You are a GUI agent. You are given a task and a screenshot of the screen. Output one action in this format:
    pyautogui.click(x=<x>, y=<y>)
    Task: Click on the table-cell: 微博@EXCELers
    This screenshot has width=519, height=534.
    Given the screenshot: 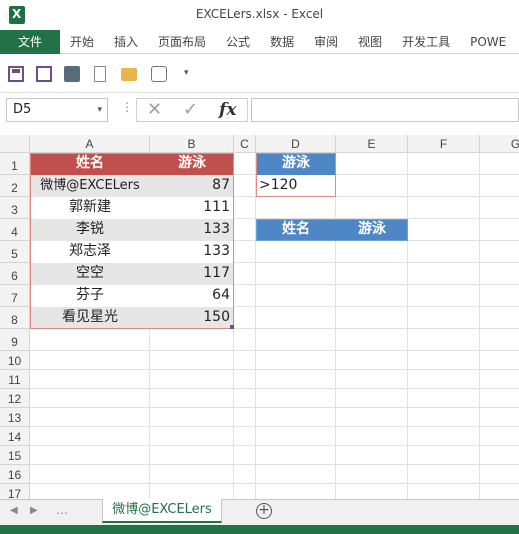 What is the action you would take?
    pyautogui.click(x=90, y=186)
    